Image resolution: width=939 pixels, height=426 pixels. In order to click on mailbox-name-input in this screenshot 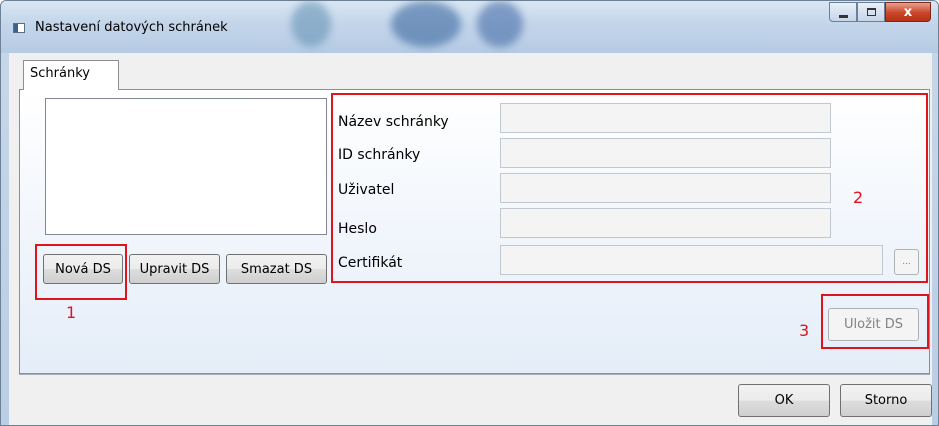, I will do `click(665, 118)`.